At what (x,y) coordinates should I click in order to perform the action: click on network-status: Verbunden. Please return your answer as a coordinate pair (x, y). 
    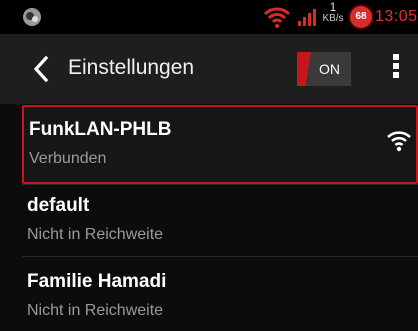
    Looking at the image, I should click on (68, 158).